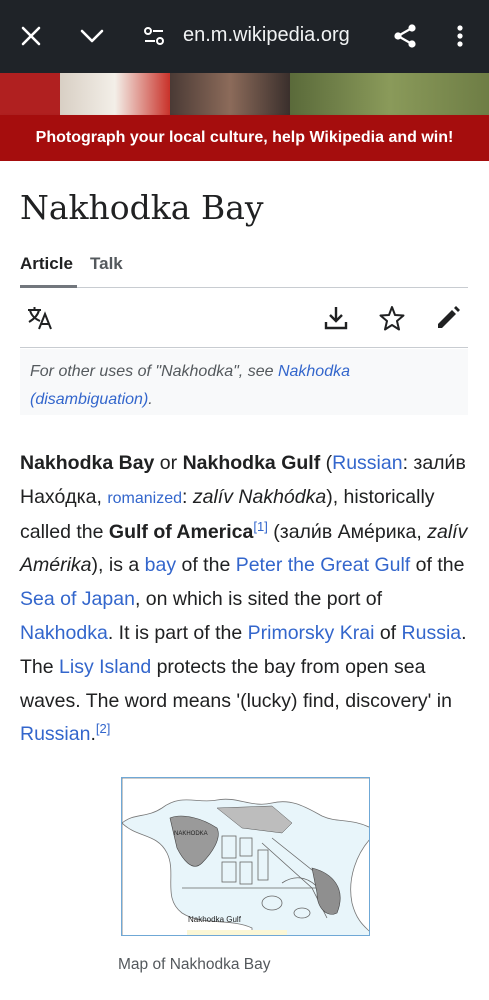 Image resolution: width=489 pixels, height=1000 pixels. What do you see at coordinates (181, 531) in the screenshot?
I see `bold-term: Gulf of America` at bounding box center [181, 531].